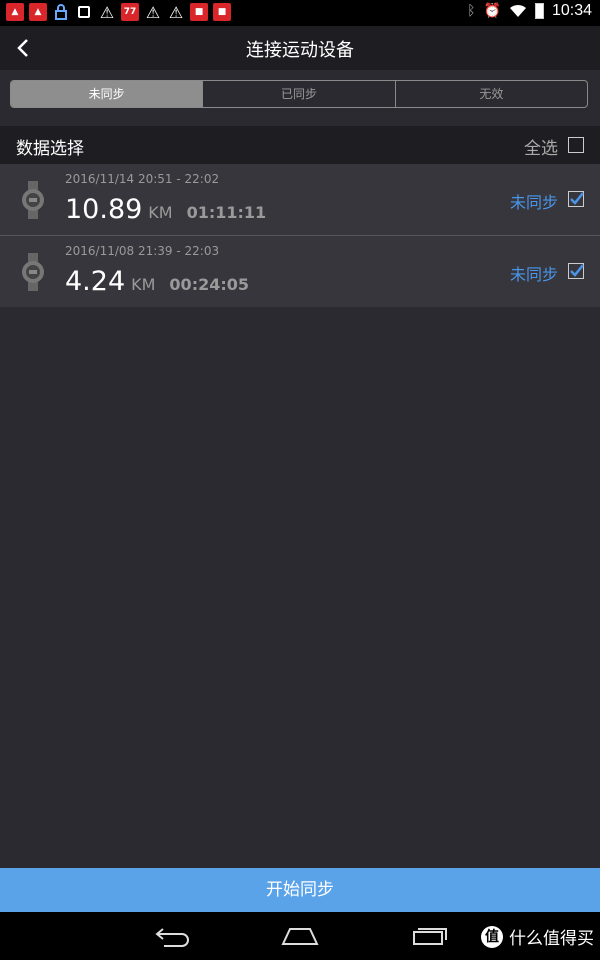 The image size is (600, 960). I want to click on watermark: 值 什么值得买, so click(537, 936).